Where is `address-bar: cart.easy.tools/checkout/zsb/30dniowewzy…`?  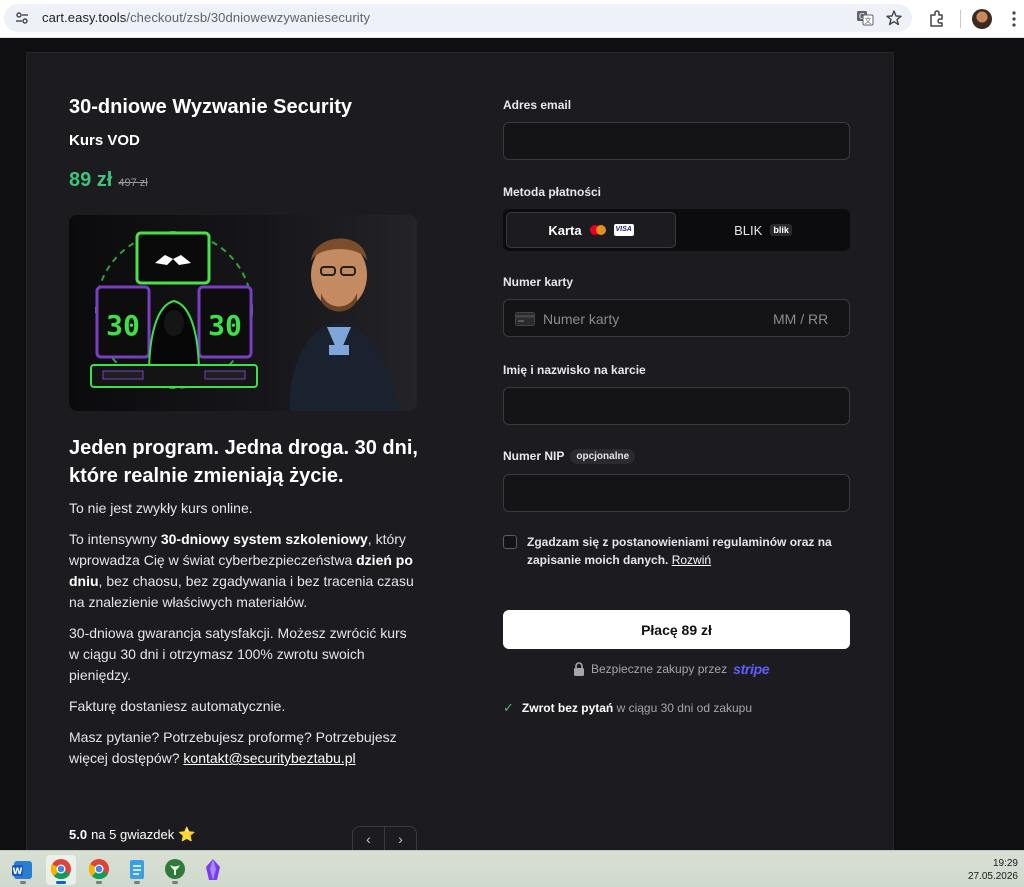 address-bar: cart.easy.tools/checkout/zsb/30dniowewzy… is located at coordinates (458, 18).